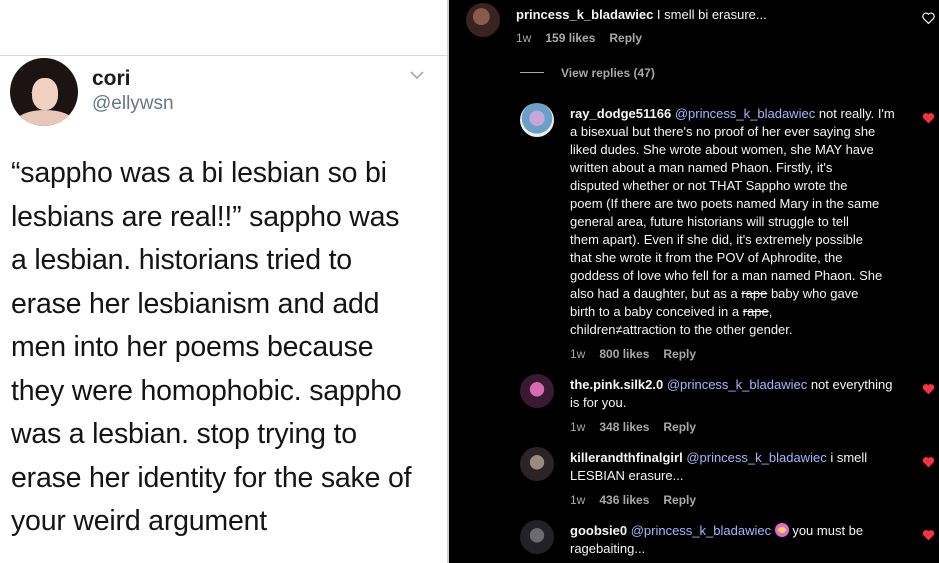  Describe the element at coordinates (598, 530) in the screenshot. I see `comment-username: goobsie0` at that location.